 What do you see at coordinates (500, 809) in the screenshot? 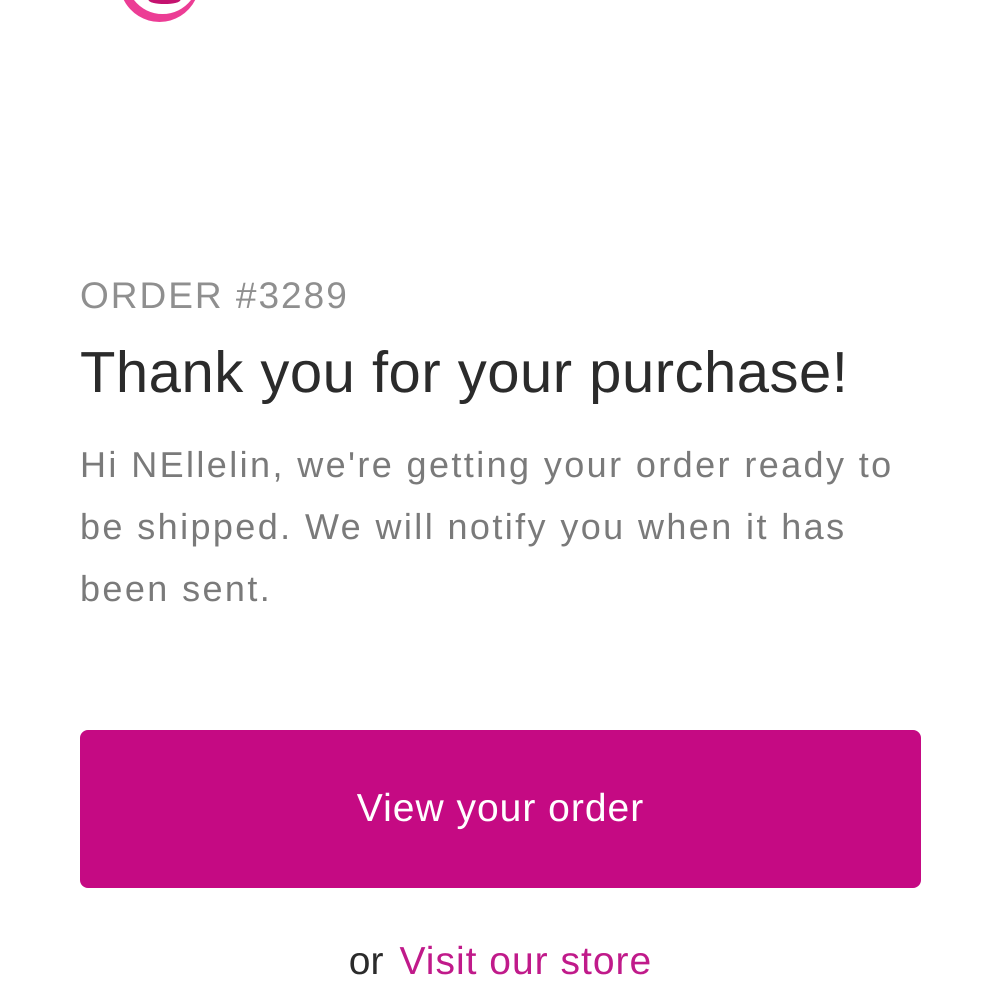
I see `view-order-button: View your order` at bounding box center [500, 809].